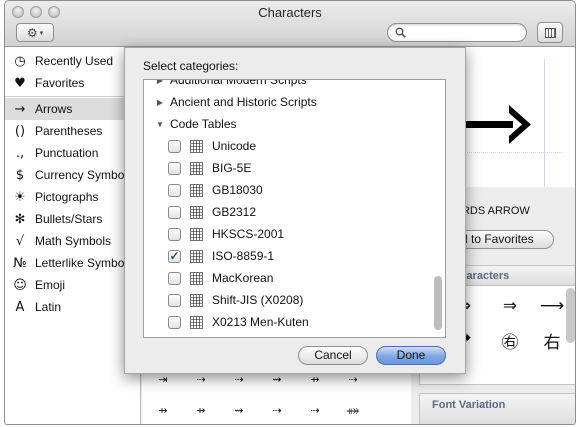  Describe the element at coordinates (294, 146) in the screenshot. I see `code-table-row-unicode: Unicode` at that location.